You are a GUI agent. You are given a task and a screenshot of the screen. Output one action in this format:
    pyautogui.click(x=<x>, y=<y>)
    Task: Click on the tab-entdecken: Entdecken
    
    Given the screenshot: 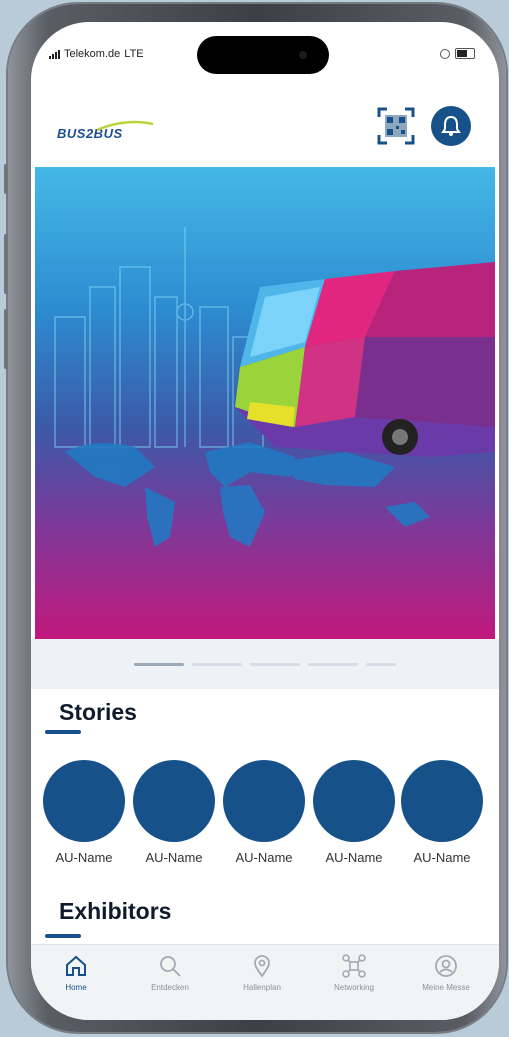 What is the action you would take?
    pyautogui.click(x=170, y=971)
    